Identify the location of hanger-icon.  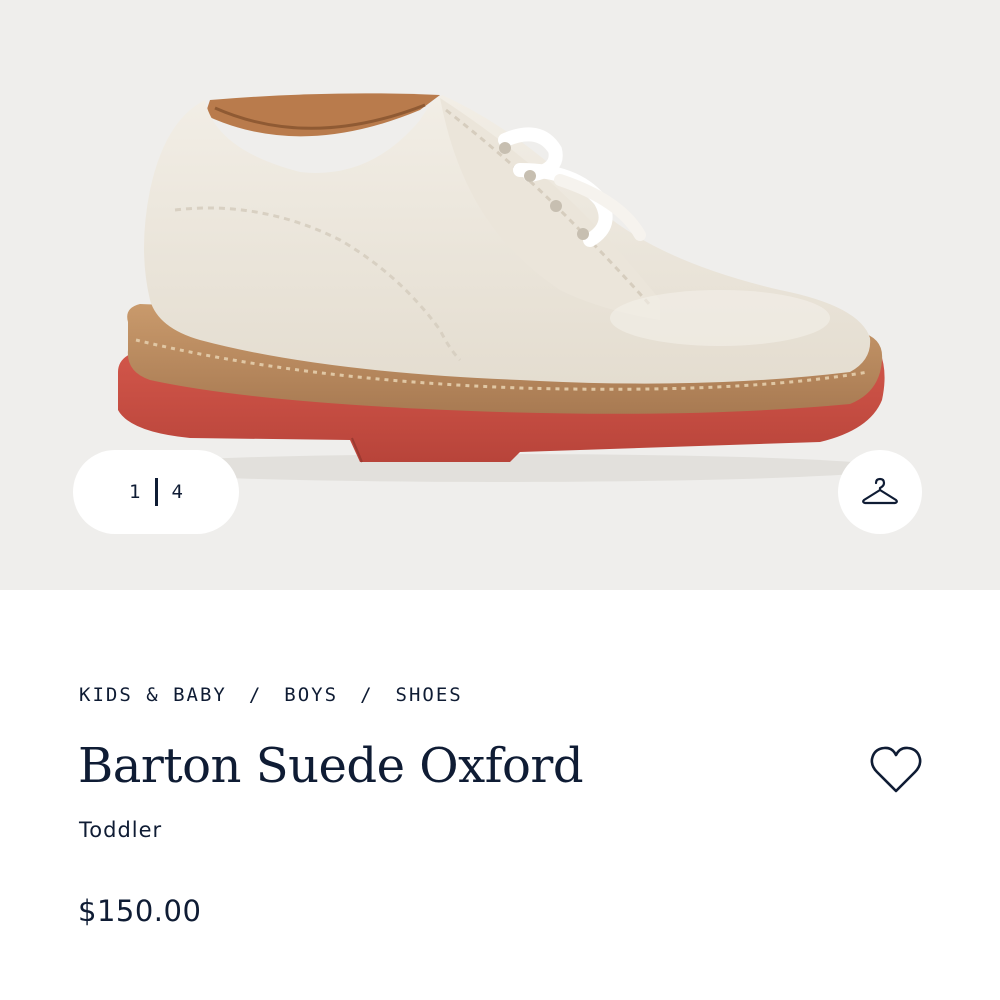
(880, 491).